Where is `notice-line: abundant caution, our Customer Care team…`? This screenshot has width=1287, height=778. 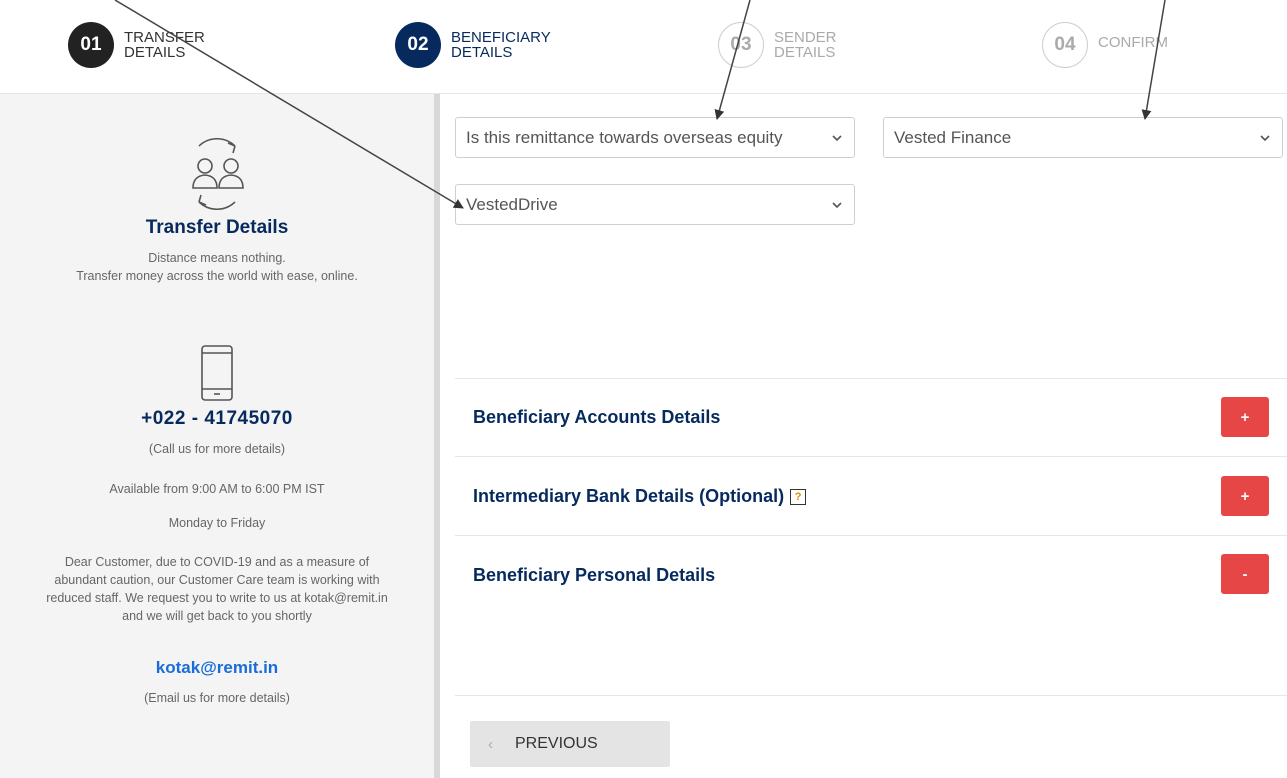 notice-line: abundant caution, our Customer Care team… is located at coordinates (217, 580).